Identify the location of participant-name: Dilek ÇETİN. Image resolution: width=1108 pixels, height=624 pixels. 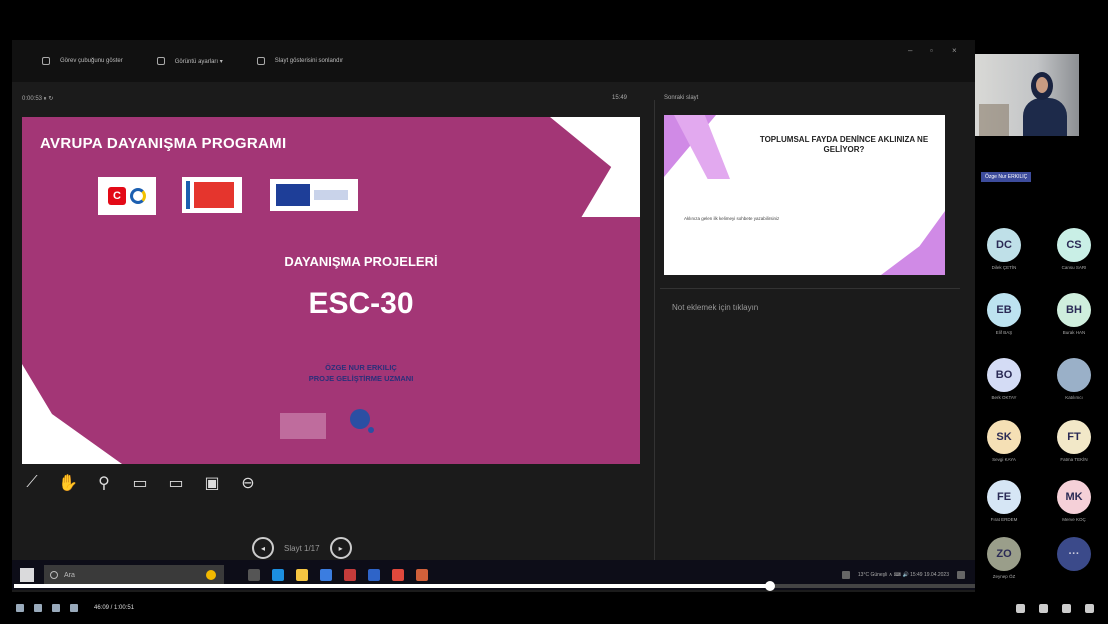
(1004, 267).